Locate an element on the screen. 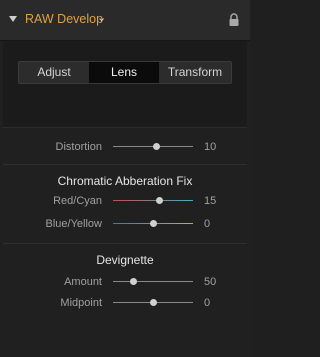 This screenshot has height=357, width=320. blue-yellow-value: 0 is located at coordinates (207, 224).